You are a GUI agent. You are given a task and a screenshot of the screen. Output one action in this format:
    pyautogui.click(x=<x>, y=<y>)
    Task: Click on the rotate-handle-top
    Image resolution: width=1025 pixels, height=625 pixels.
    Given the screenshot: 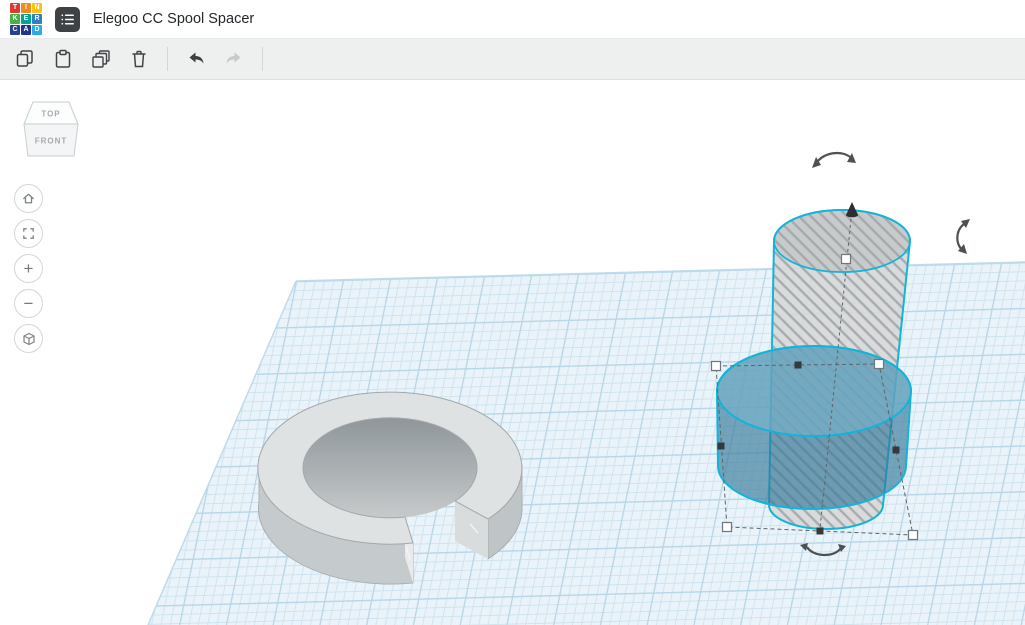 What is the action you would take?
    pyautogui.click(x=834, y=158)
    